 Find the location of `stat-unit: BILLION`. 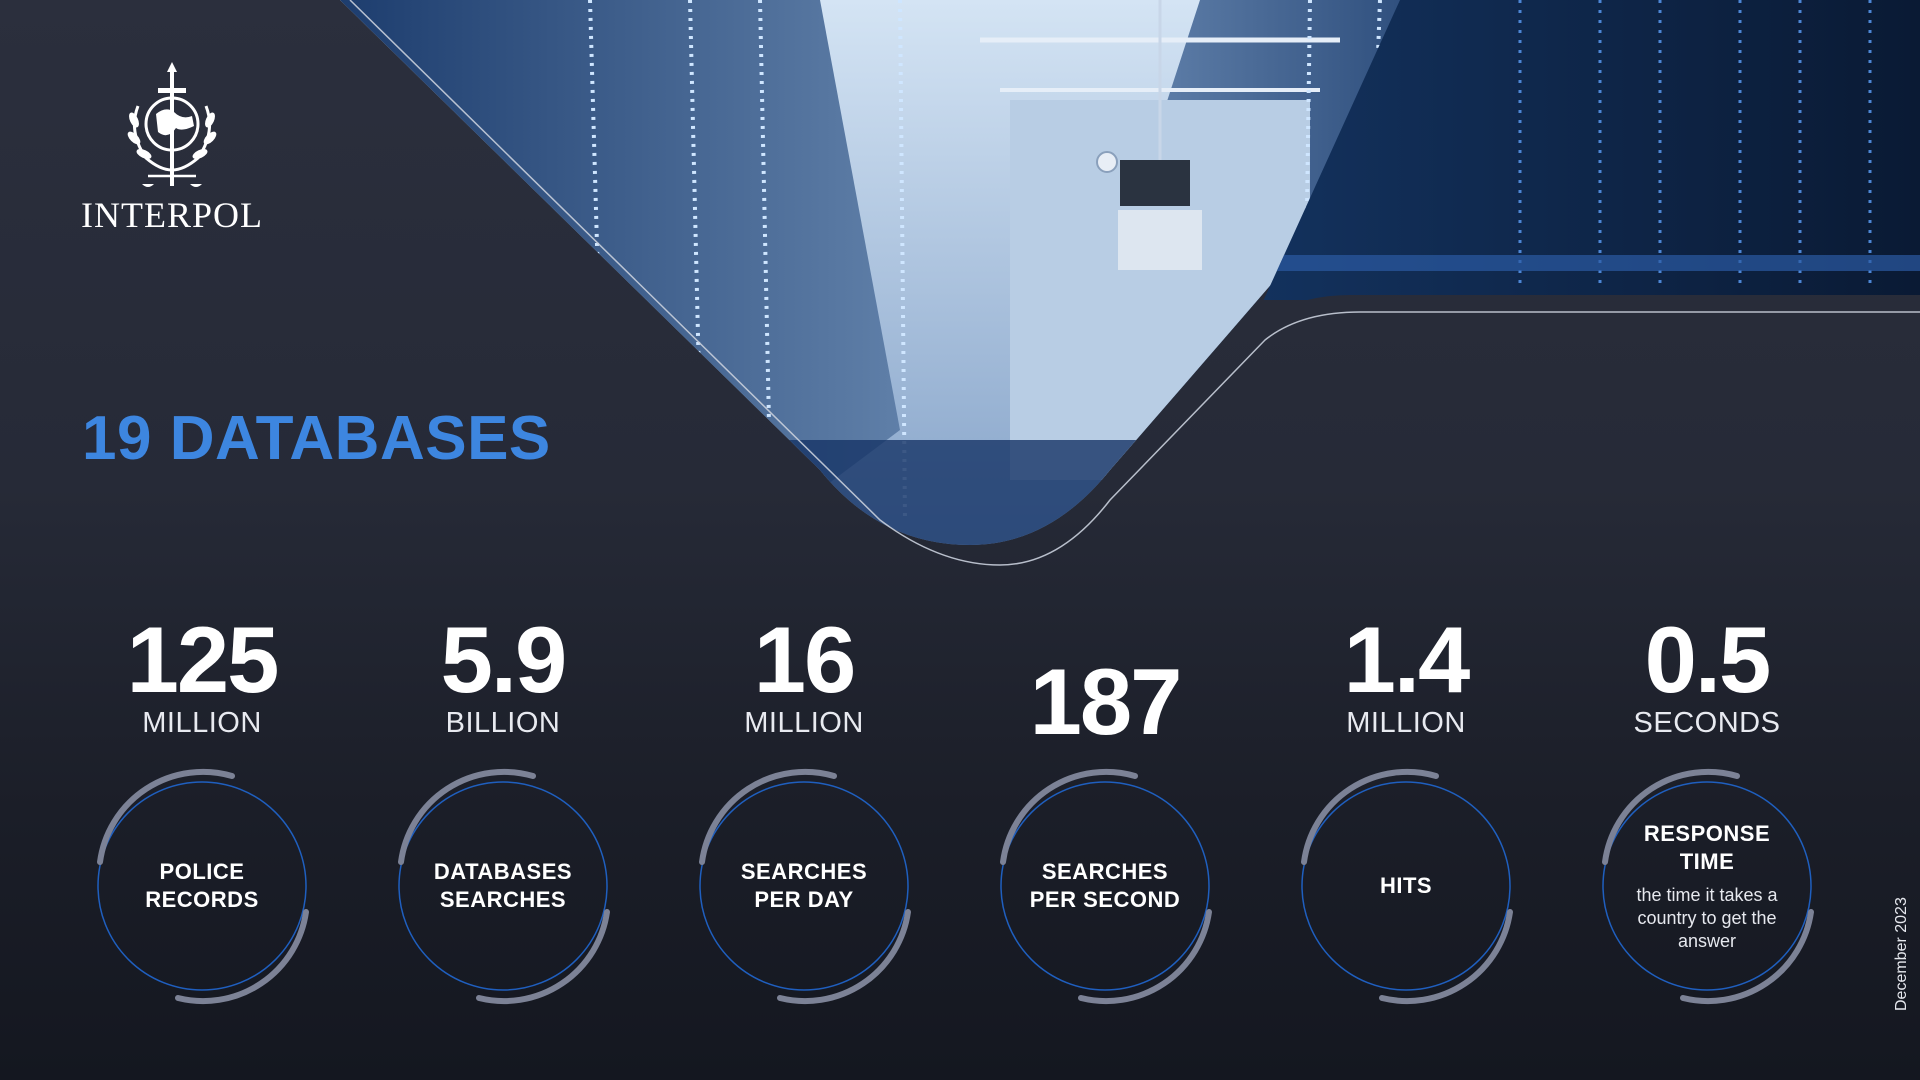

stat-unit: BILLION is located at coordinates (503, 723).